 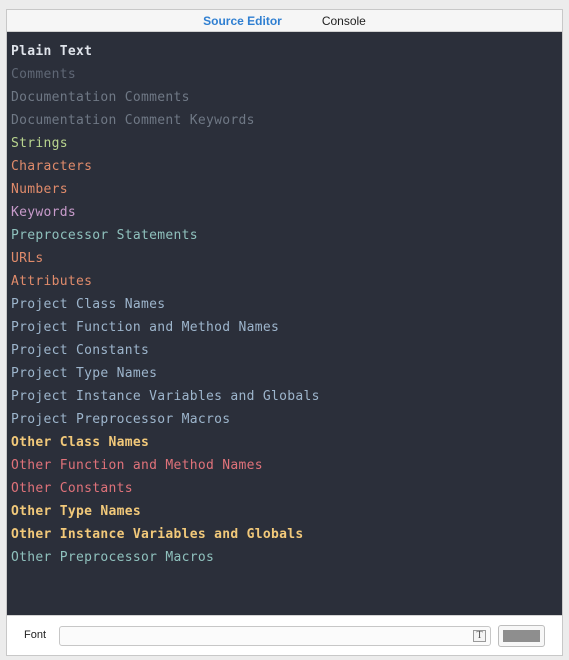 What do you see at coordinates (284, 258) in the screenshot?
I see `syntax-item-urls: URLs` at bounding box center [284, 258].